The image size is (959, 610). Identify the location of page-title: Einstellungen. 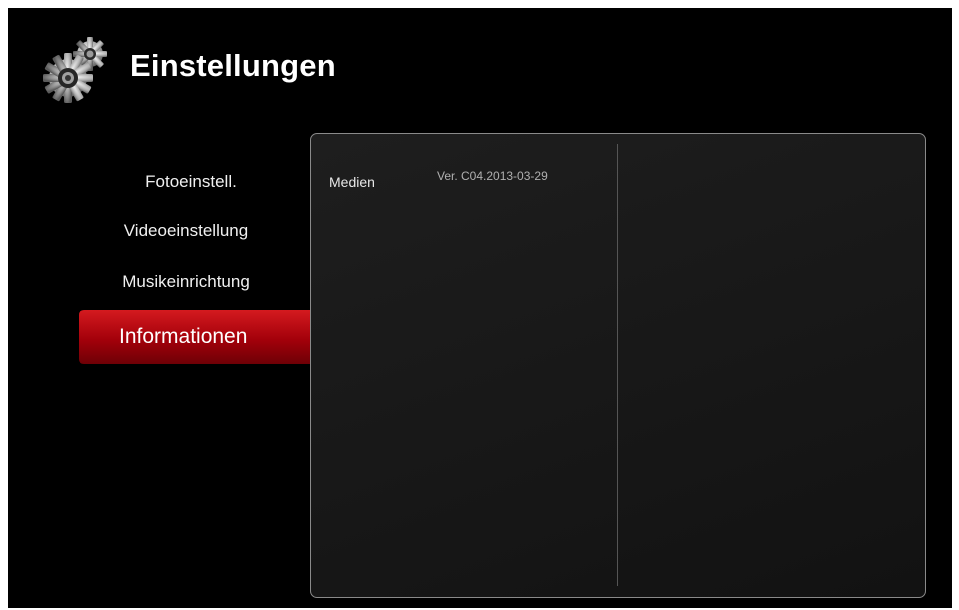
(233, 65).